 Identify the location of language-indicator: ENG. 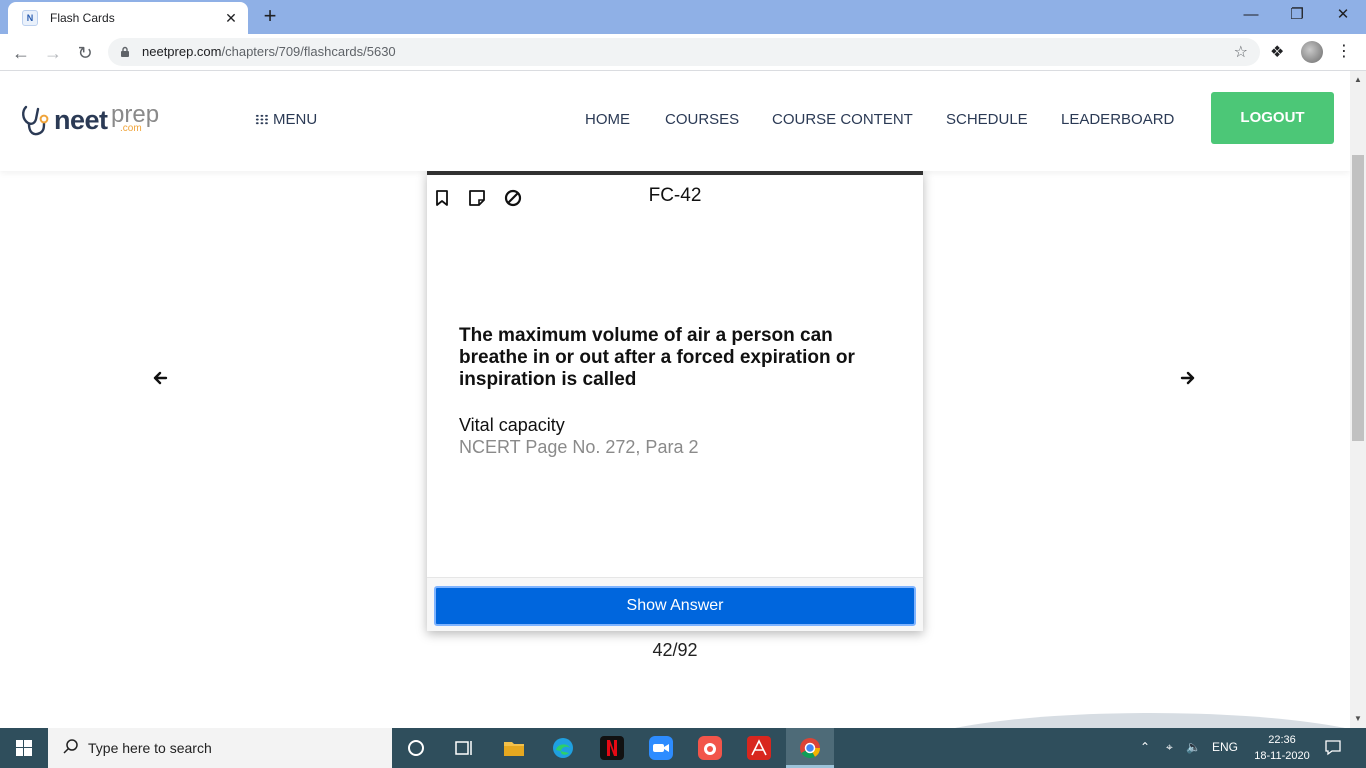
(1225, 747).